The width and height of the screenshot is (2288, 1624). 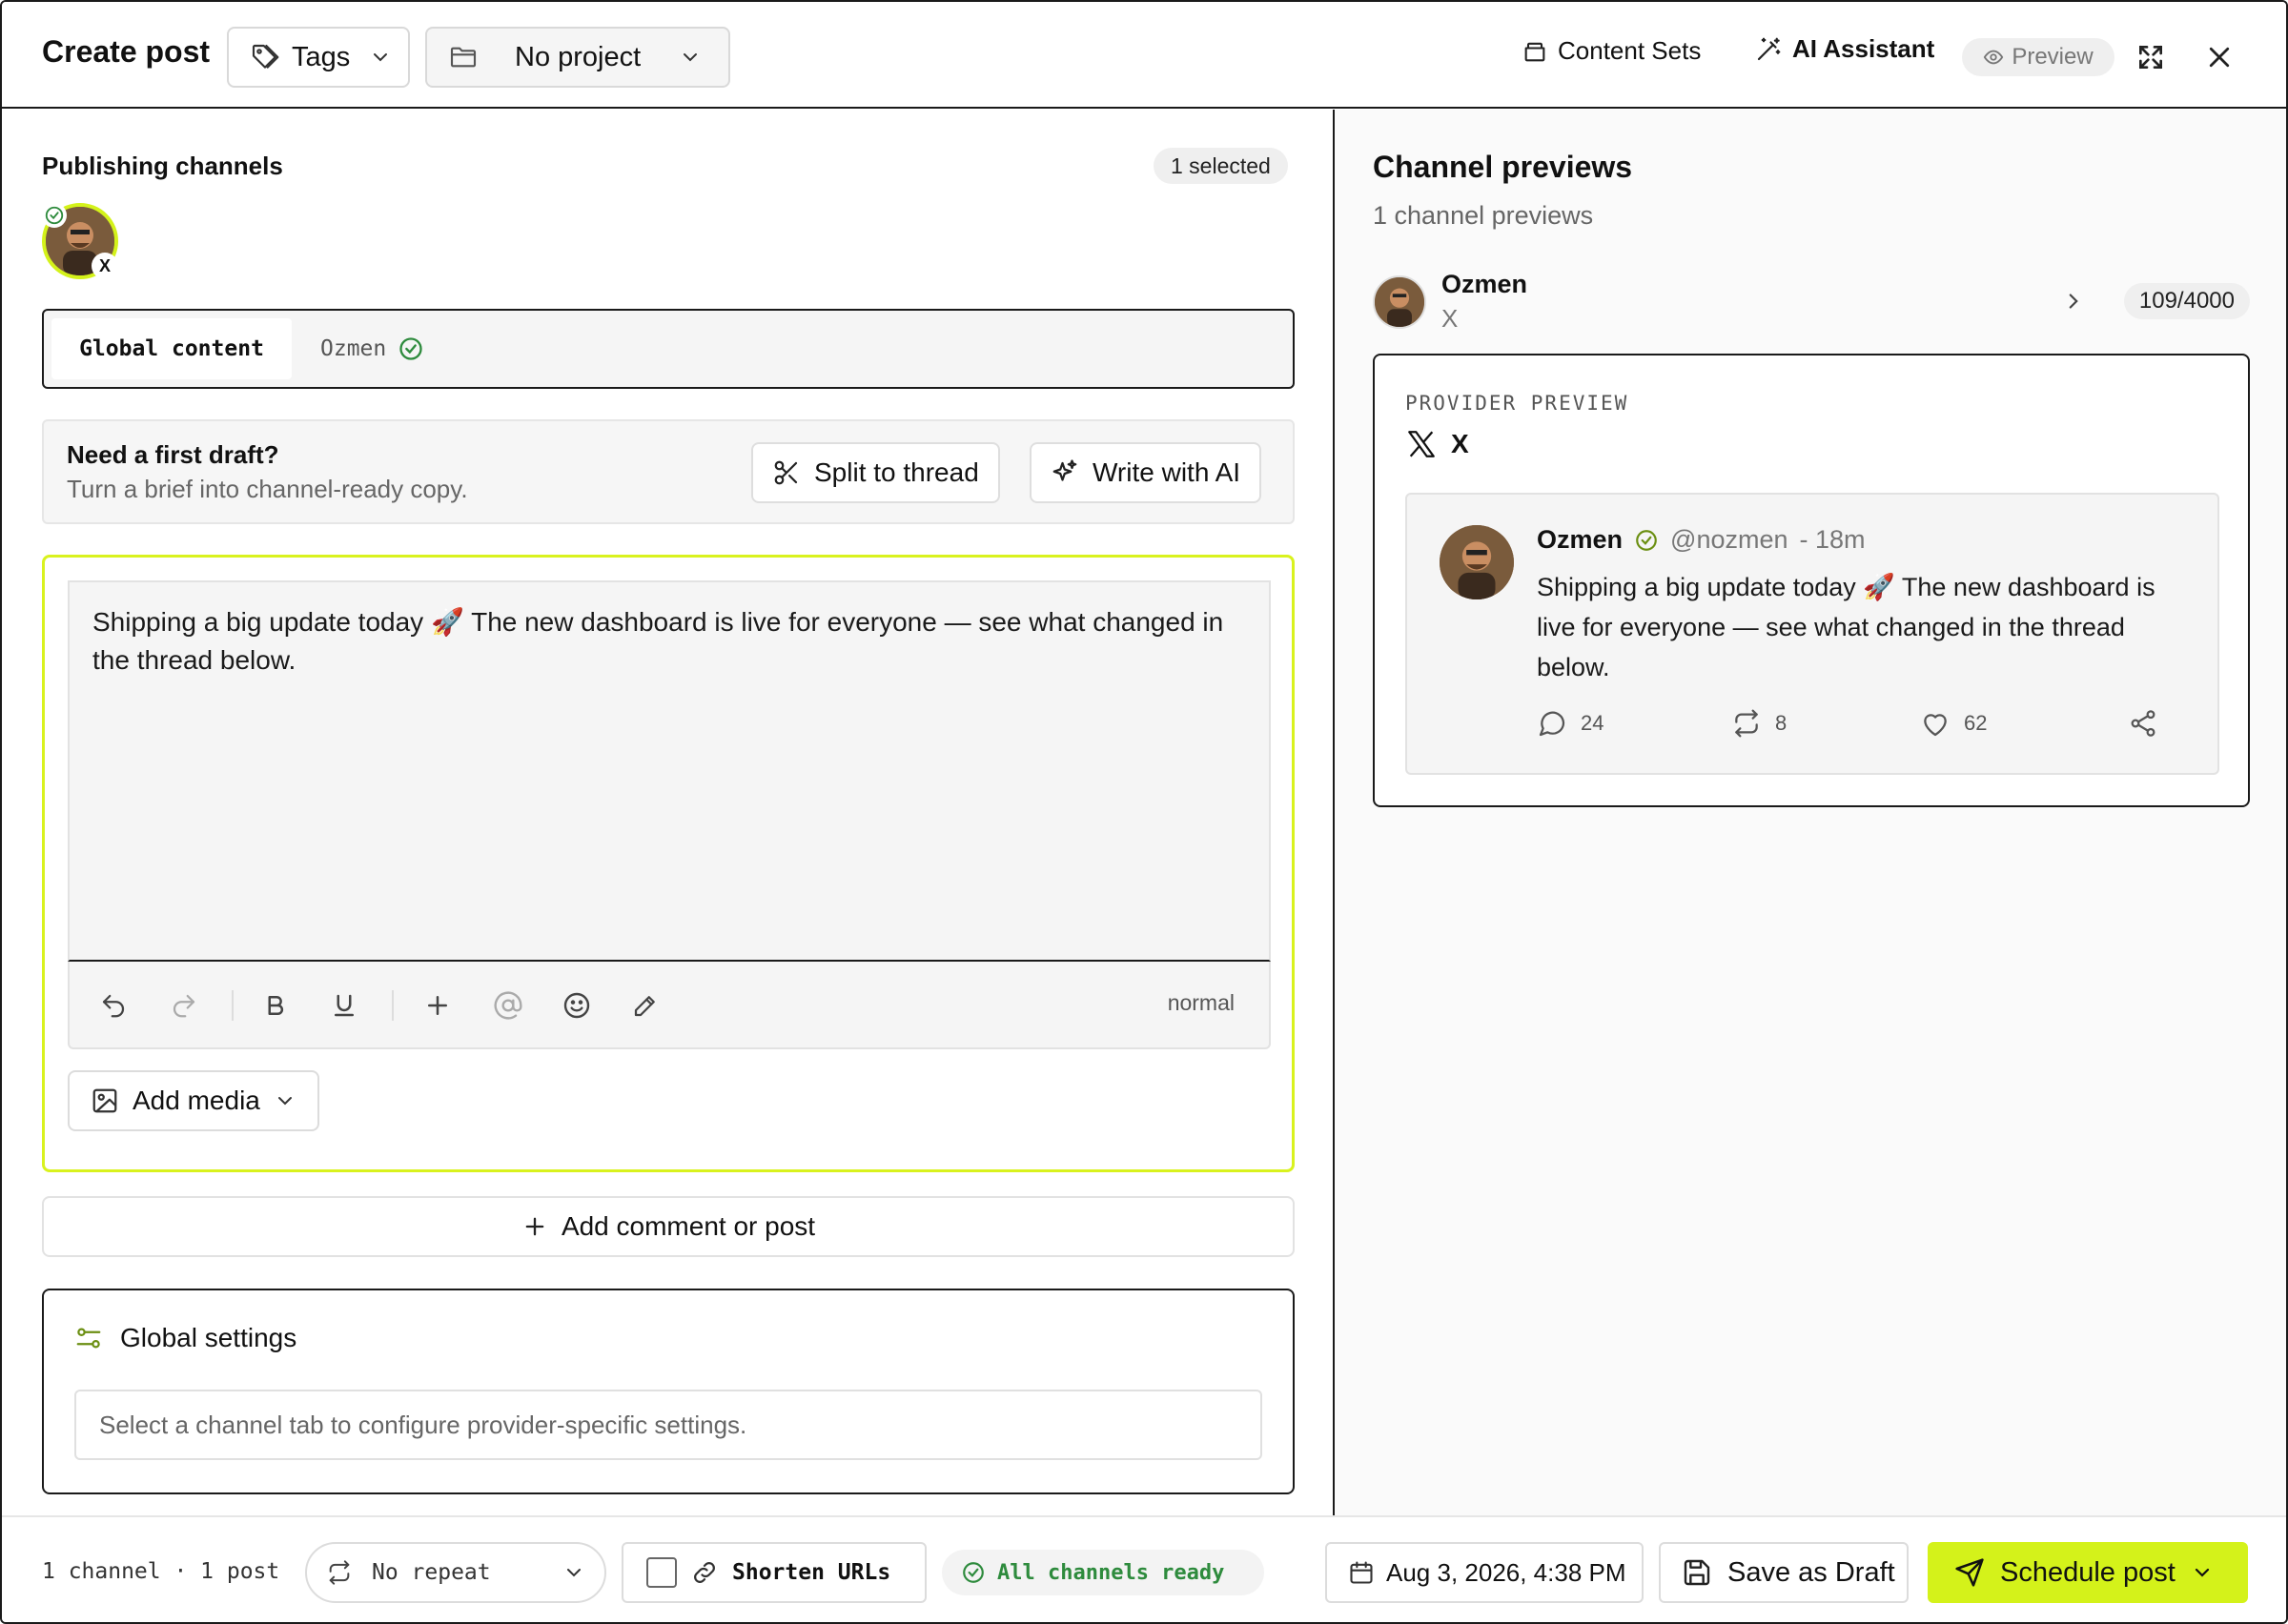 I want to click on close-button, so click(x=2219, y=57).